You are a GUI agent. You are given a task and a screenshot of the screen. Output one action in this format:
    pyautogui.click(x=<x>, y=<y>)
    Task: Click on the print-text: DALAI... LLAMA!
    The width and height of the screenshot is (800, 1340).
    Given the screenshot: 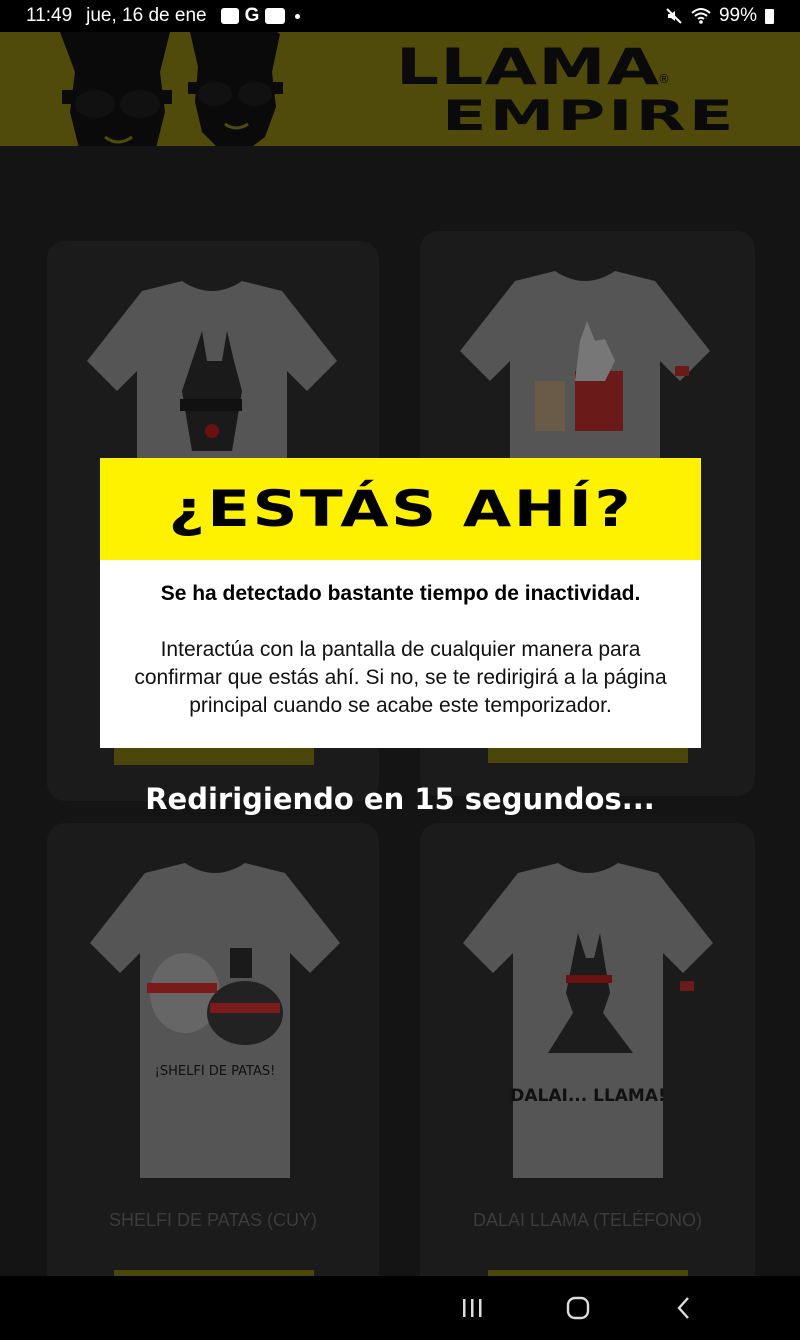 What is the action you would take?
    pyautogui.click(x=588, y=1096)
    